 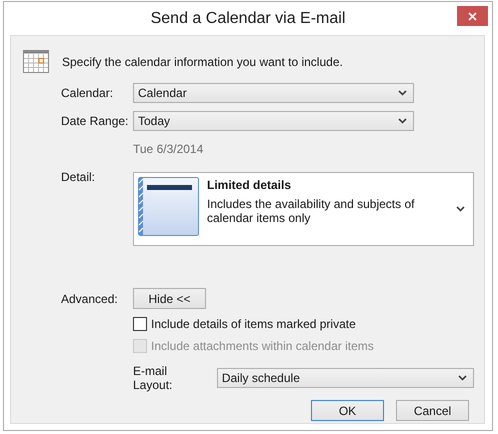 What do you see at coordinates (95, 121) in the screenshot?
I see `field-label: Date Range:` at bounding box center [95, 121].